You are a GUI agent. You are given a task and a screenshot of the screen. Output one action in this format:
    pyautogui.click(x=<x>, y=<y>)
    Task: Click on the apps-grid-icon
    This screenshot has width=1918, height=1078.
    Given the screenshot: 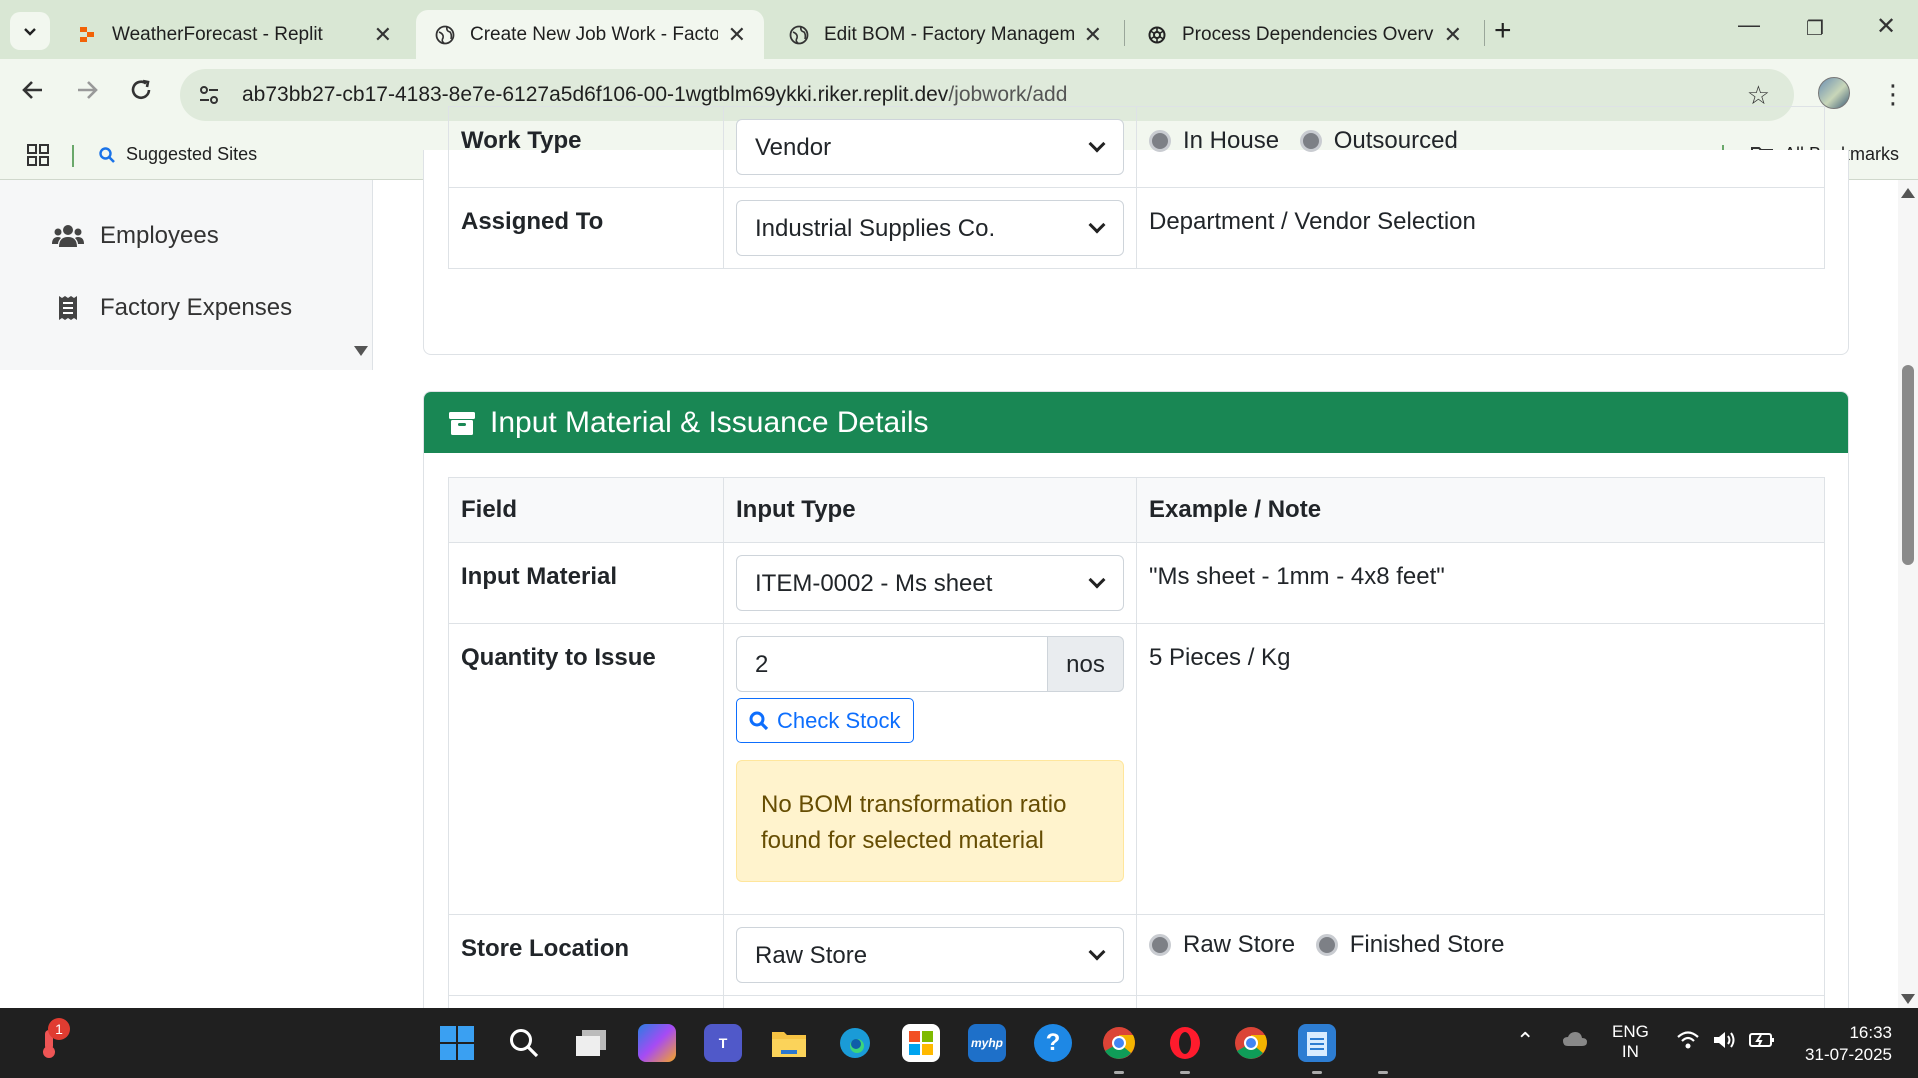 What is the action you would take?
    pyautogui.click(x=38, y=157)
    